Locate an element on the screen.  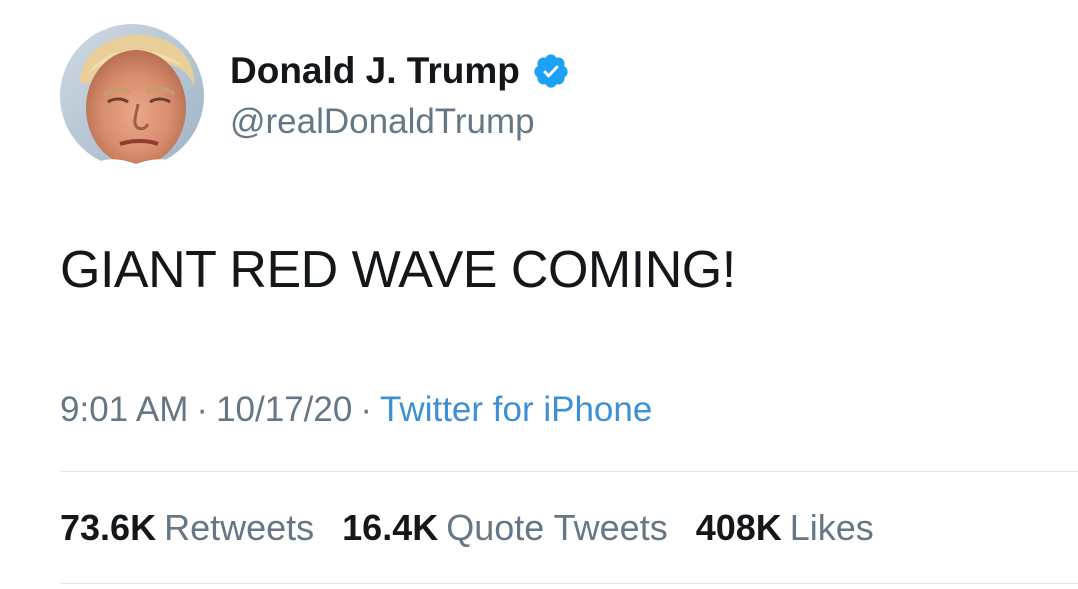
tweet-header: Donald J. Trump @realDonaldTrump is located at coordinates (315, 96).